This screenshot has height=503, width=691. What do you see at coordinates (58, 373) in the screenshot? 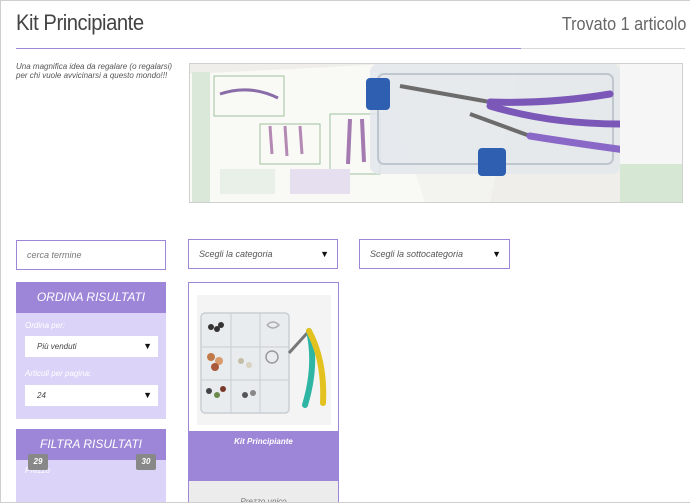
I see `per-page-label: Articoli per pagina:` at bounding box center [58, 373].